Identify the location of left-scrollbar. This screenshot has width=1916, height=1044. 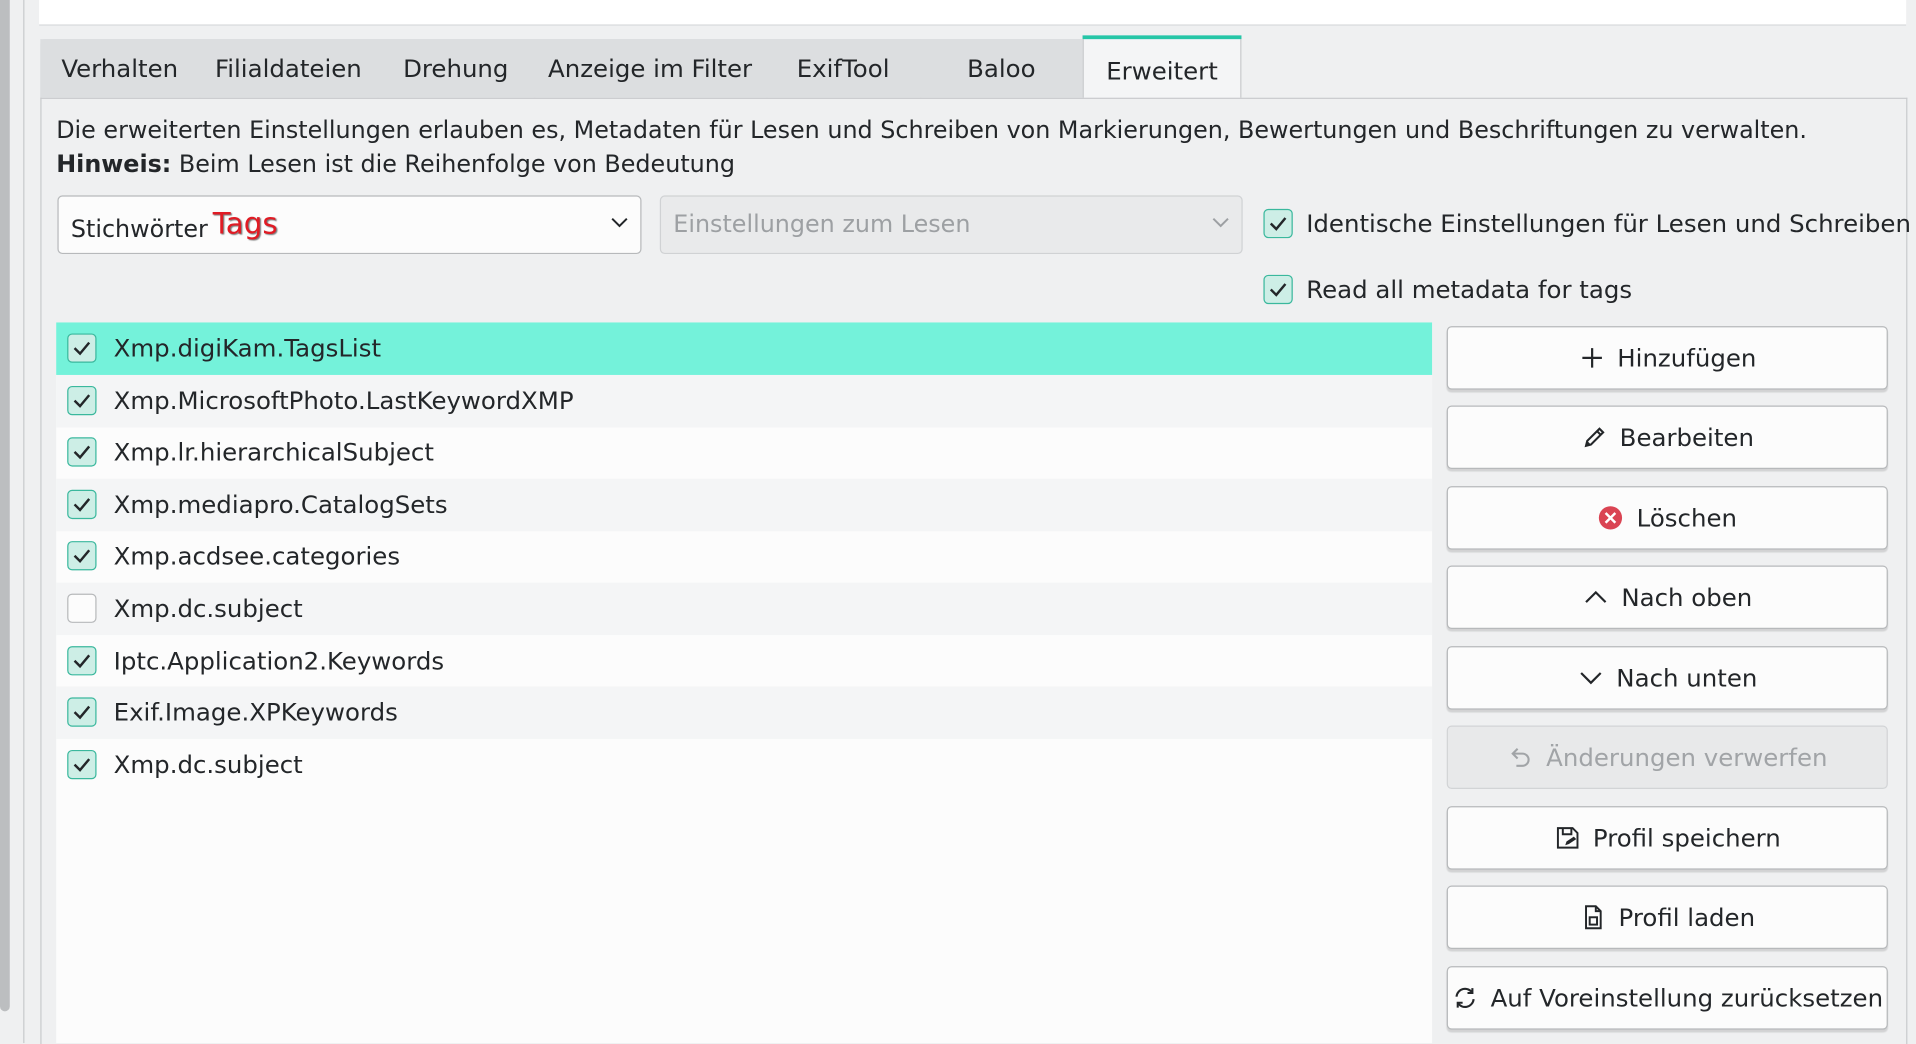
(5, 506).